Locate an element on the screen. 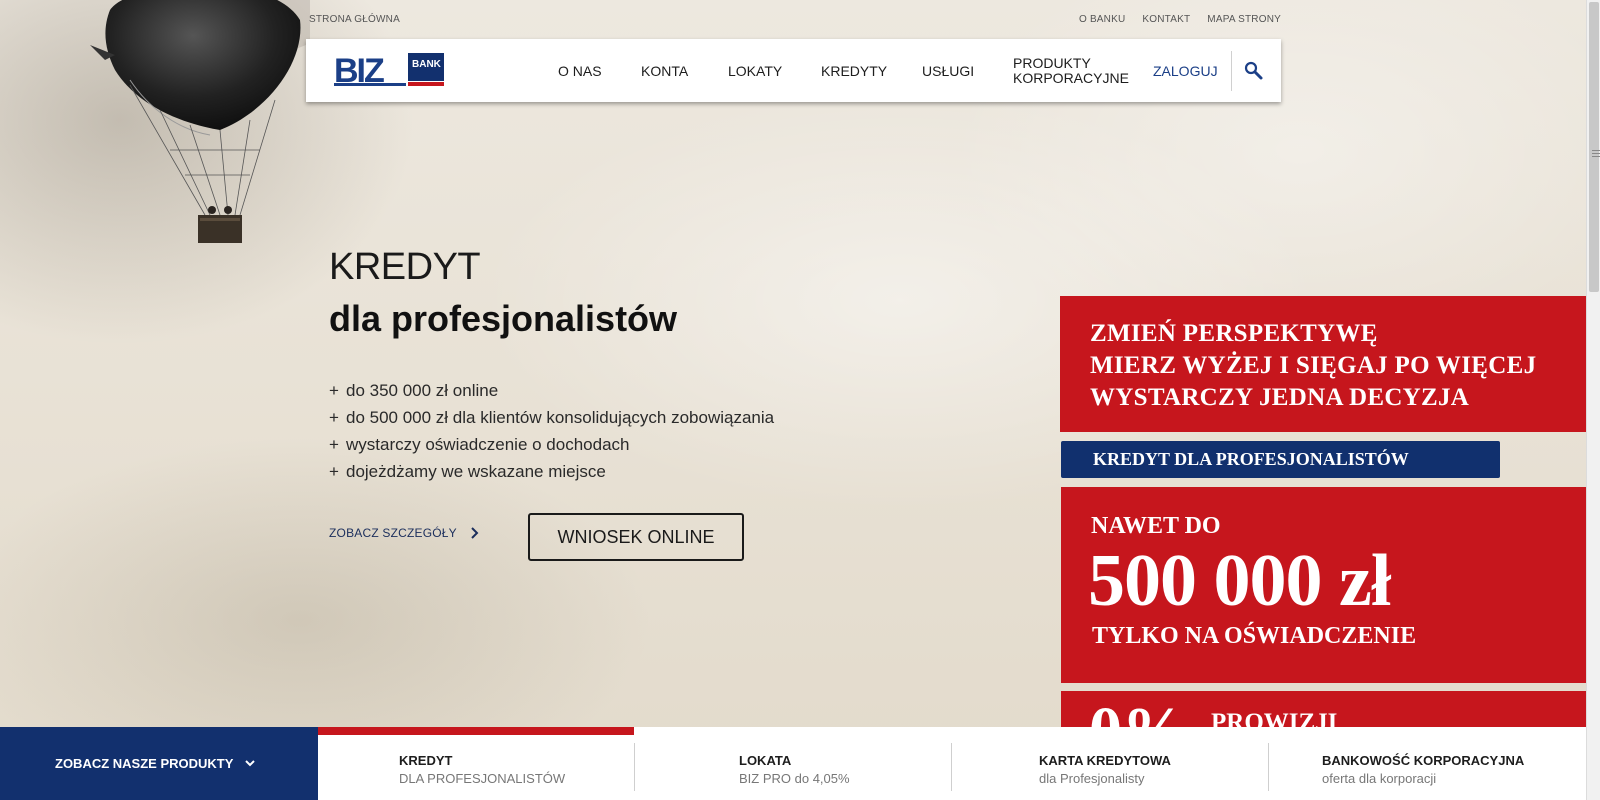 This screenshot has height=800, width=1600. chevron-right-icon is located at coordinates (475, 533).